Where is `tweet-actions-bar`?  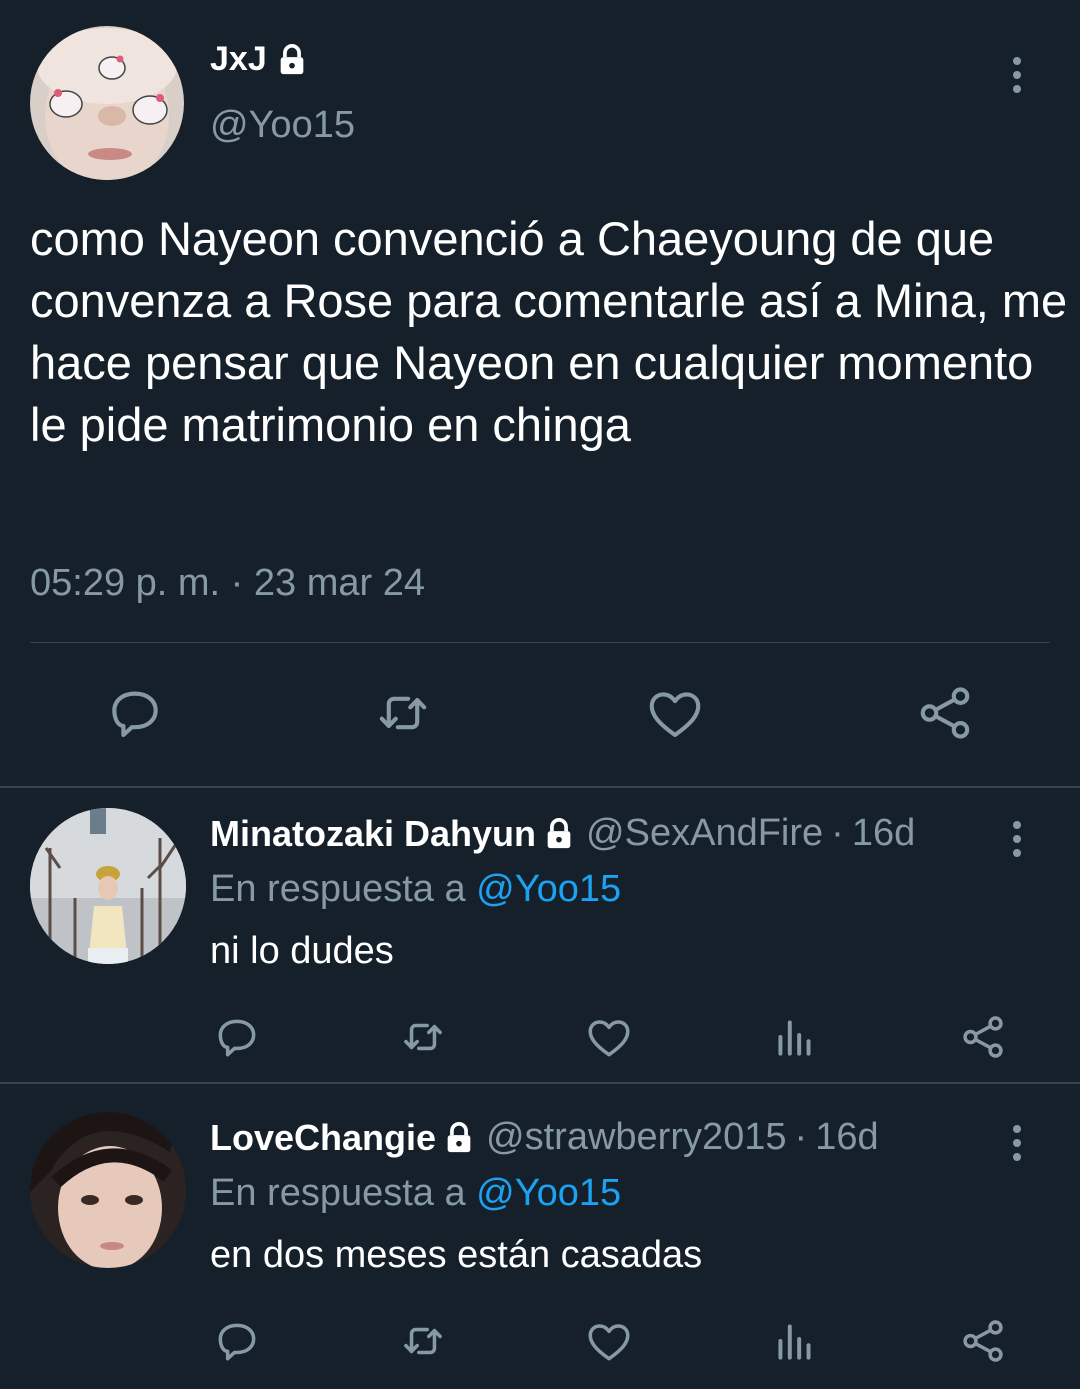 tweet-actions-bar is located at coordinates (540, 715).